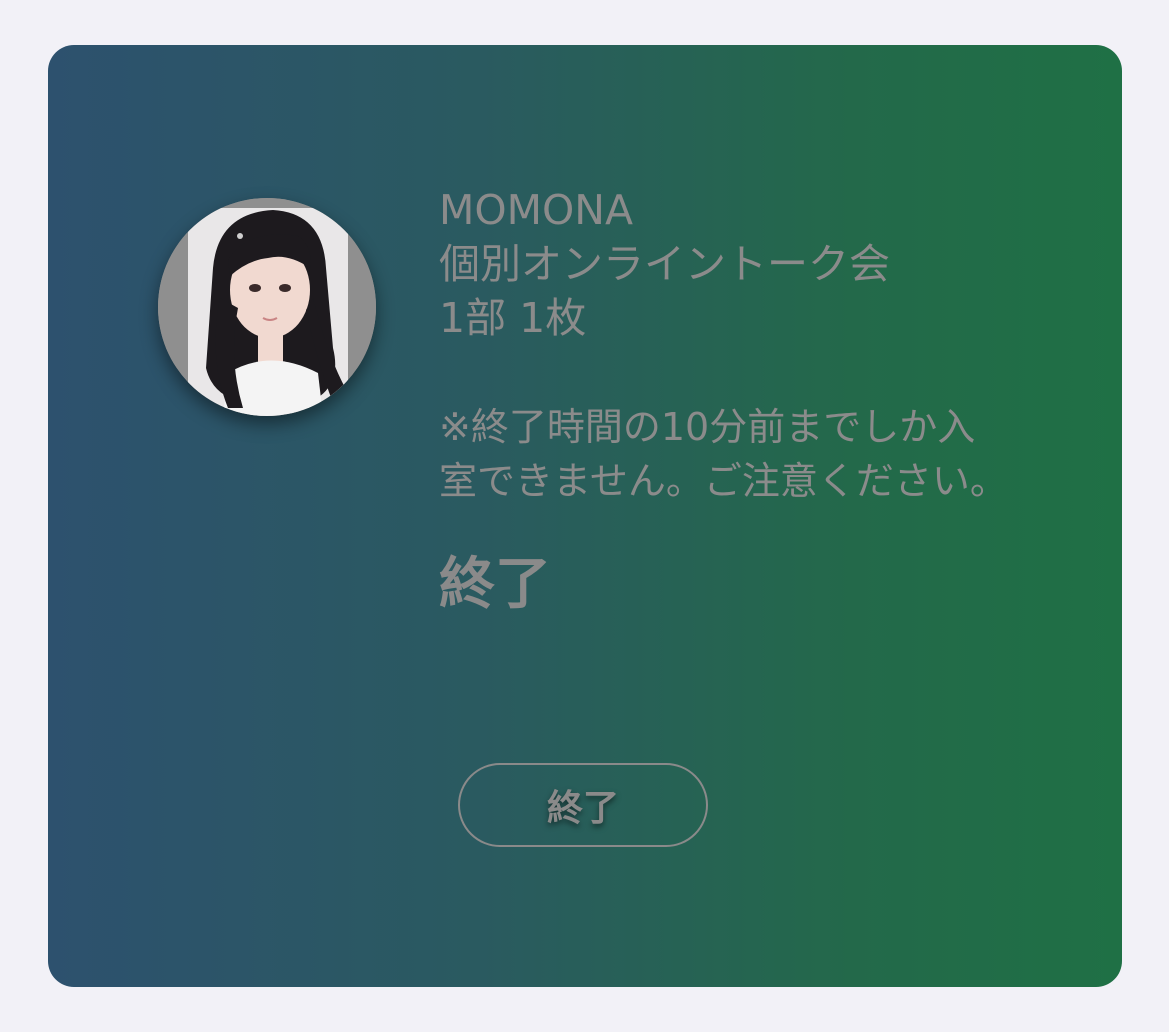 The width and height of the screenshot is (1169, 1032). What do you see at coordinates (513, 318) in the screenshot?
I see `ticket-count: 1部 1枚` at bounding box center [513, 318].